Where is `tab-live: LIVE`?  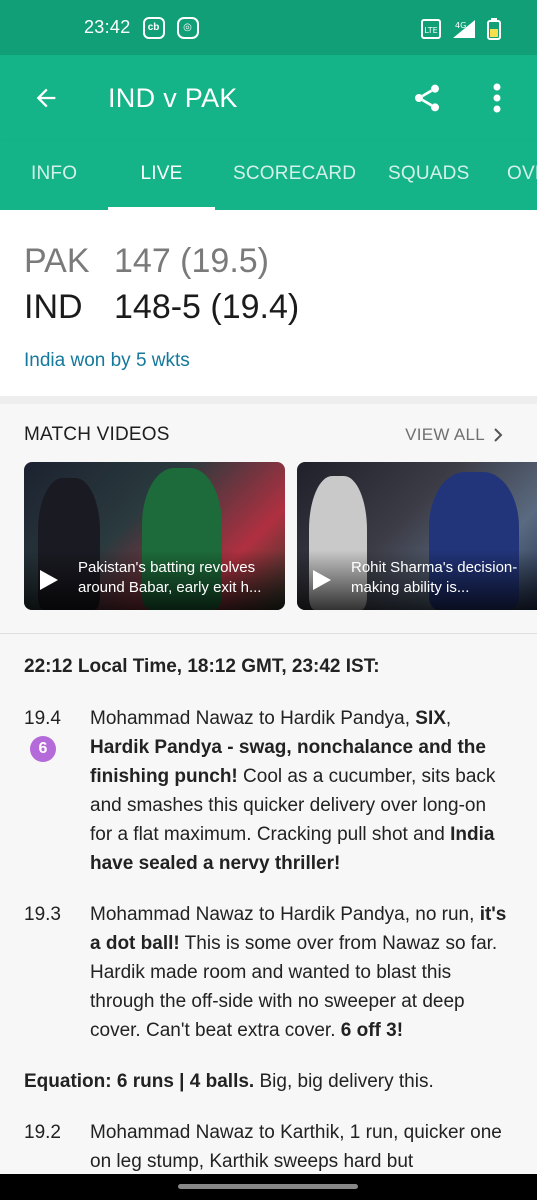
tab-live: LIVE is located at coordinates (161, 175).